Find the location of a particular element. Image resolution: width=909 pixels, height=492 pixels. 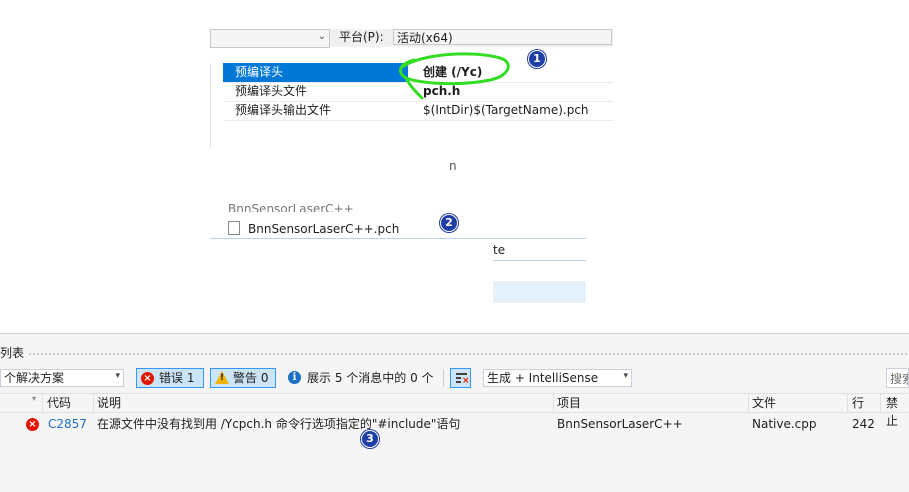

column-project: 项目 is located at coordinates (569, 403).